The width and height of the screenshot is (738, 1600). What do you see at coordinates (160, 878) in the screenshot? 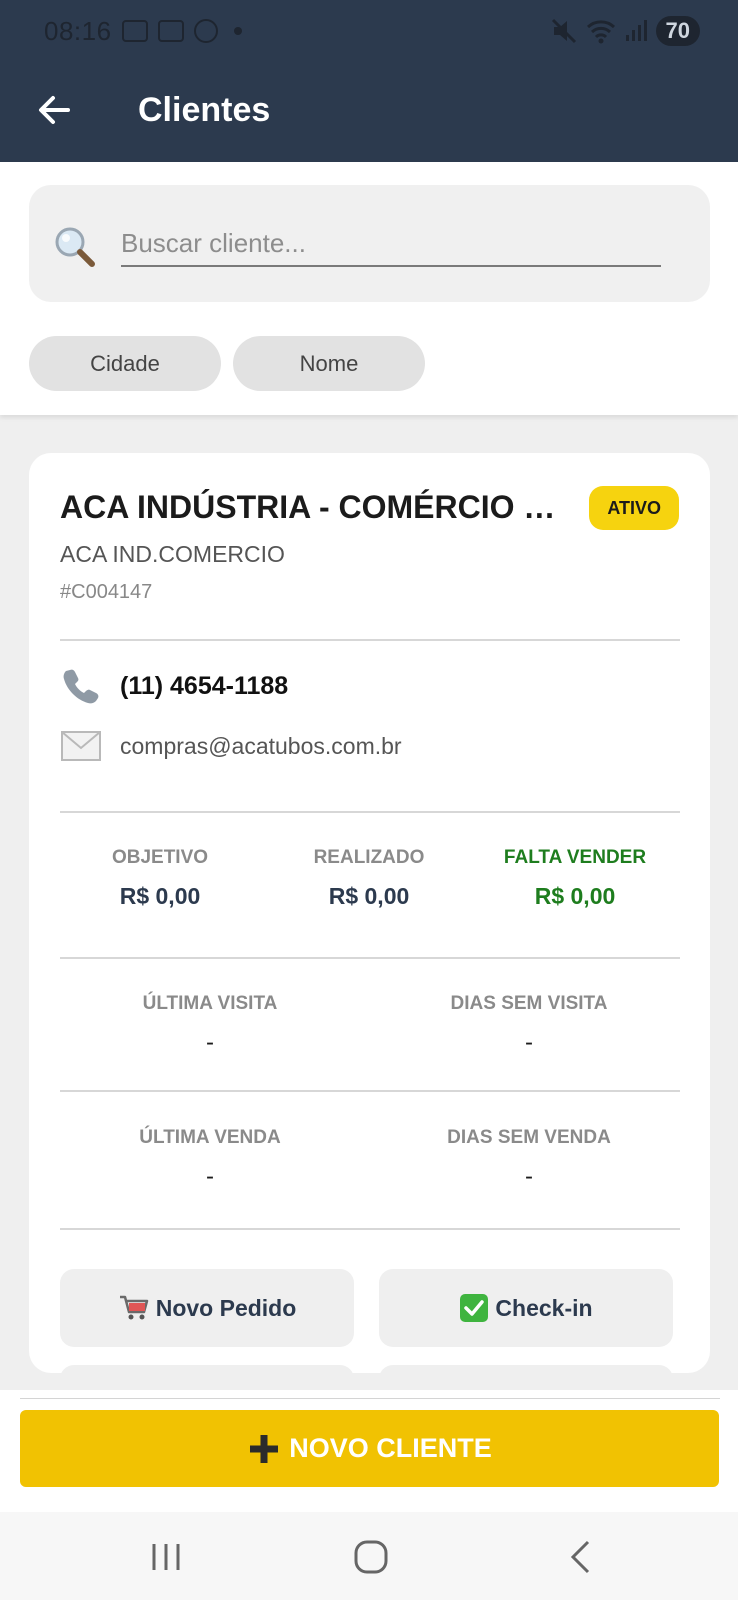
I see `metric-objetivo: OBJETIVO R$ 0,00` at bounding box center [160, 878].